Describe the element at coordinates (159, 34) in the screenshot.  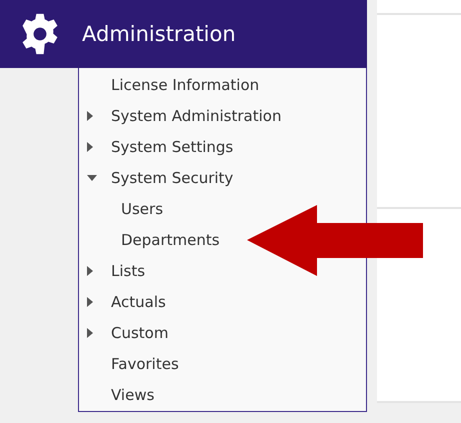
I see `header-title: Administration` at that location.